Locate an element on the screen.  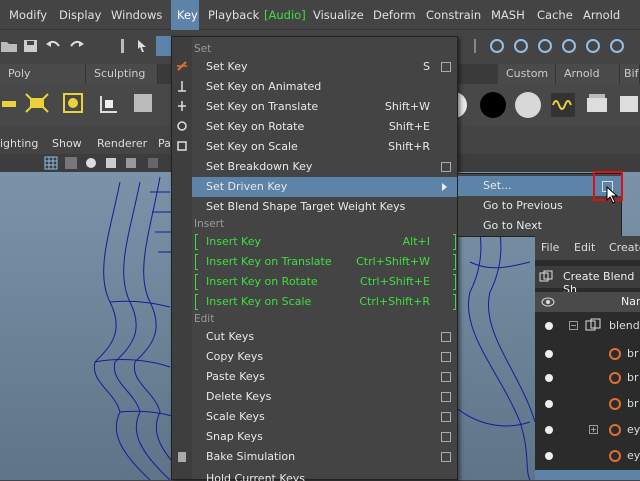
menu-item-set-key: Set Key S is located at coordinates (324, 67).